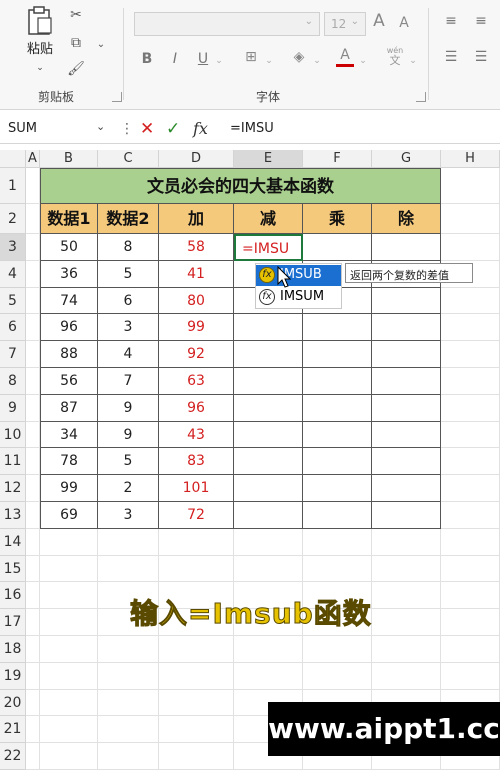 The width and height of the screenshot is (500, 781). I want to click on table-cell: 58, so click(196, 247).